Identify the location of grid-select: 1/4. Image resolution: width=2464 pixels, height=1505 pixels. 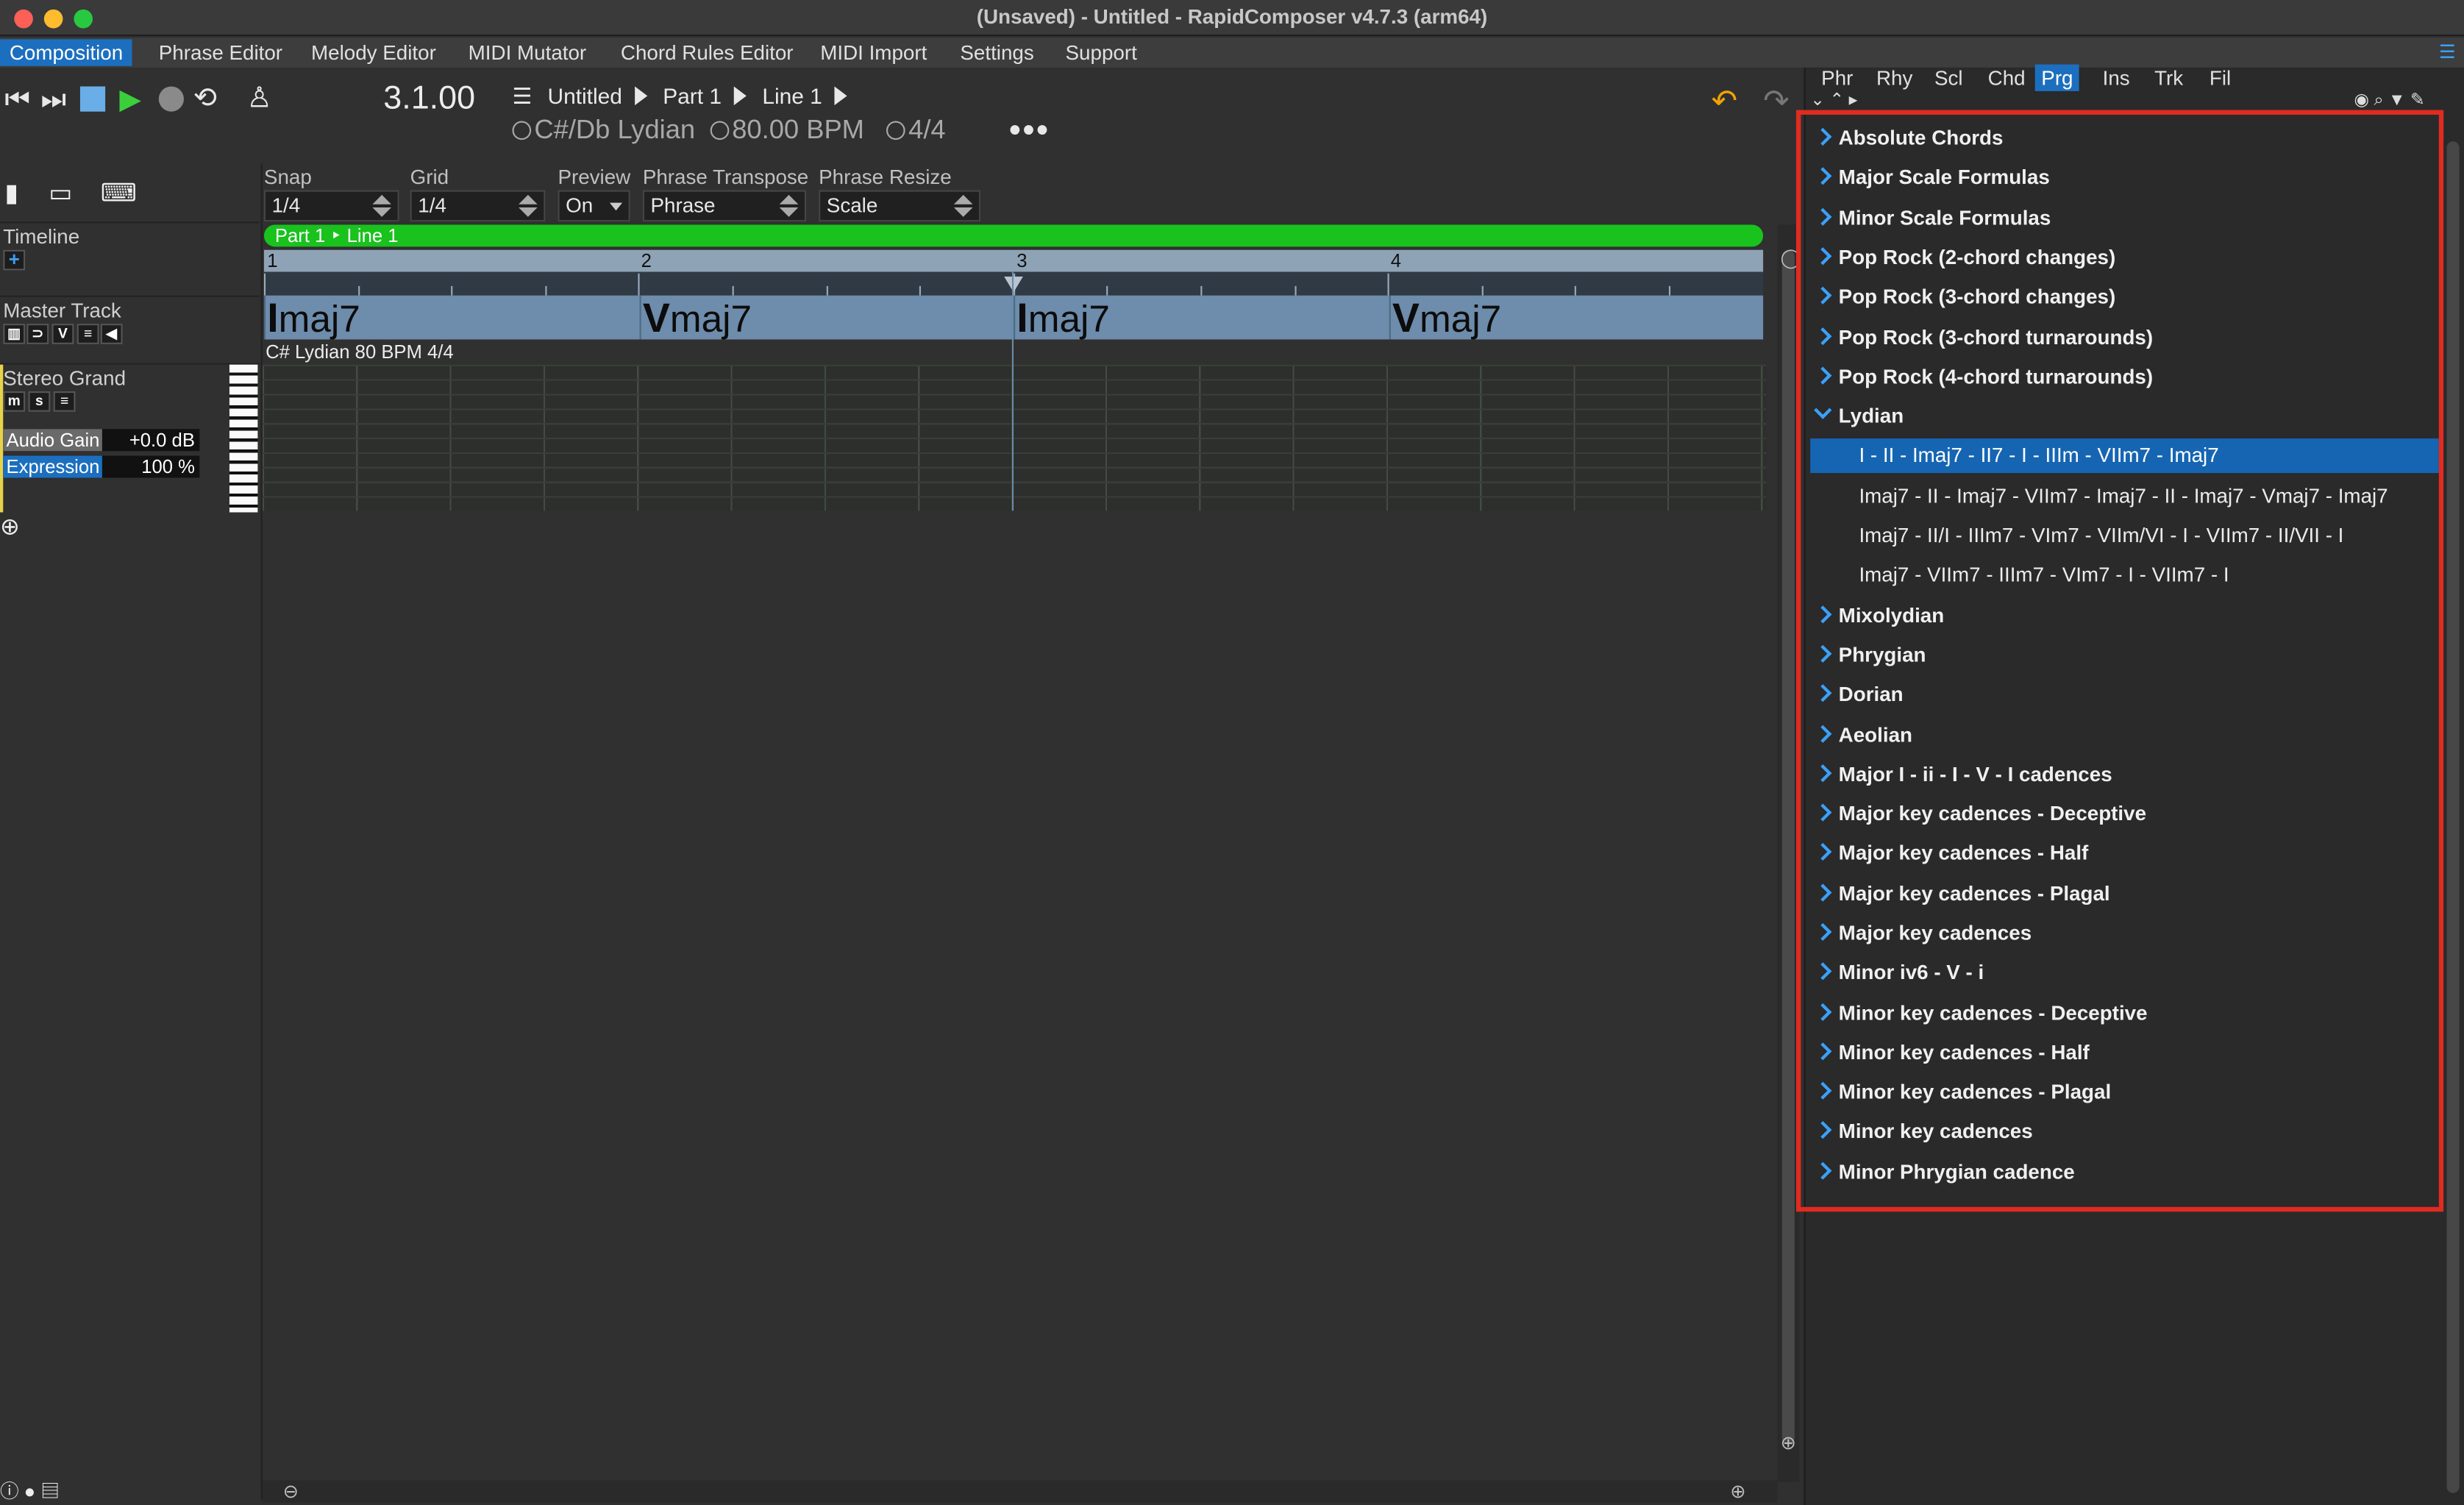
(478, 206).